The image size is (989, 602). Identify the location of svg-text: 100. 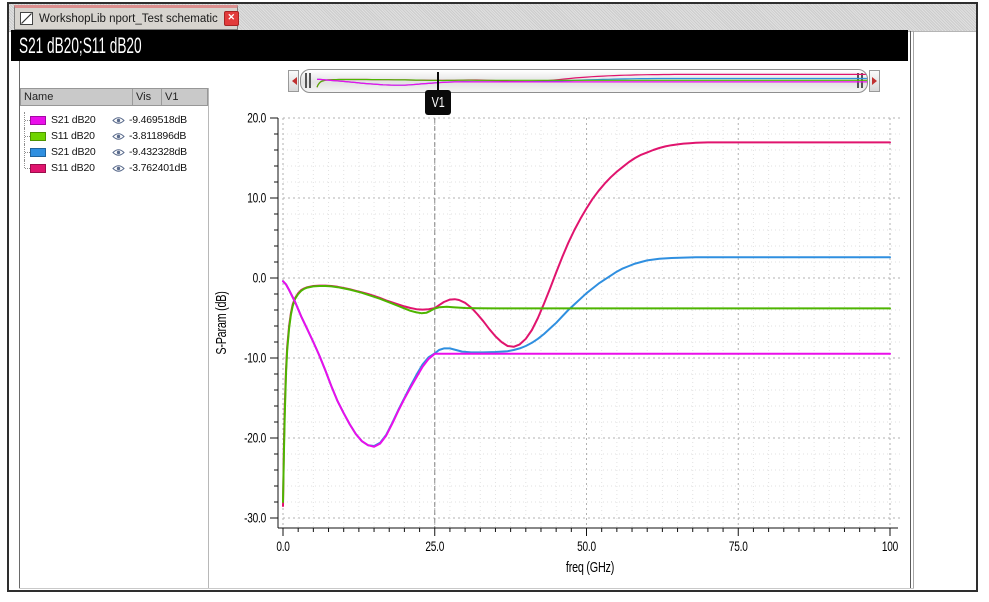
(890, 546).